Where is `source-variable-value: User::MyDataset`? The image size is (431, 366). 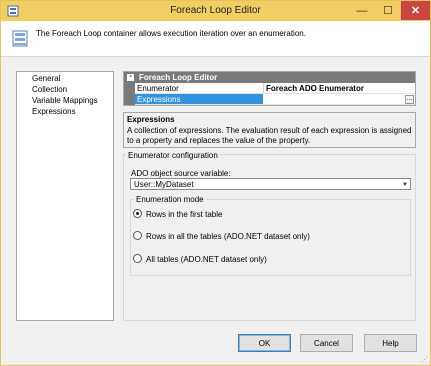 source-variable-value: User::MyDataset is located at coordinates (164, 184).